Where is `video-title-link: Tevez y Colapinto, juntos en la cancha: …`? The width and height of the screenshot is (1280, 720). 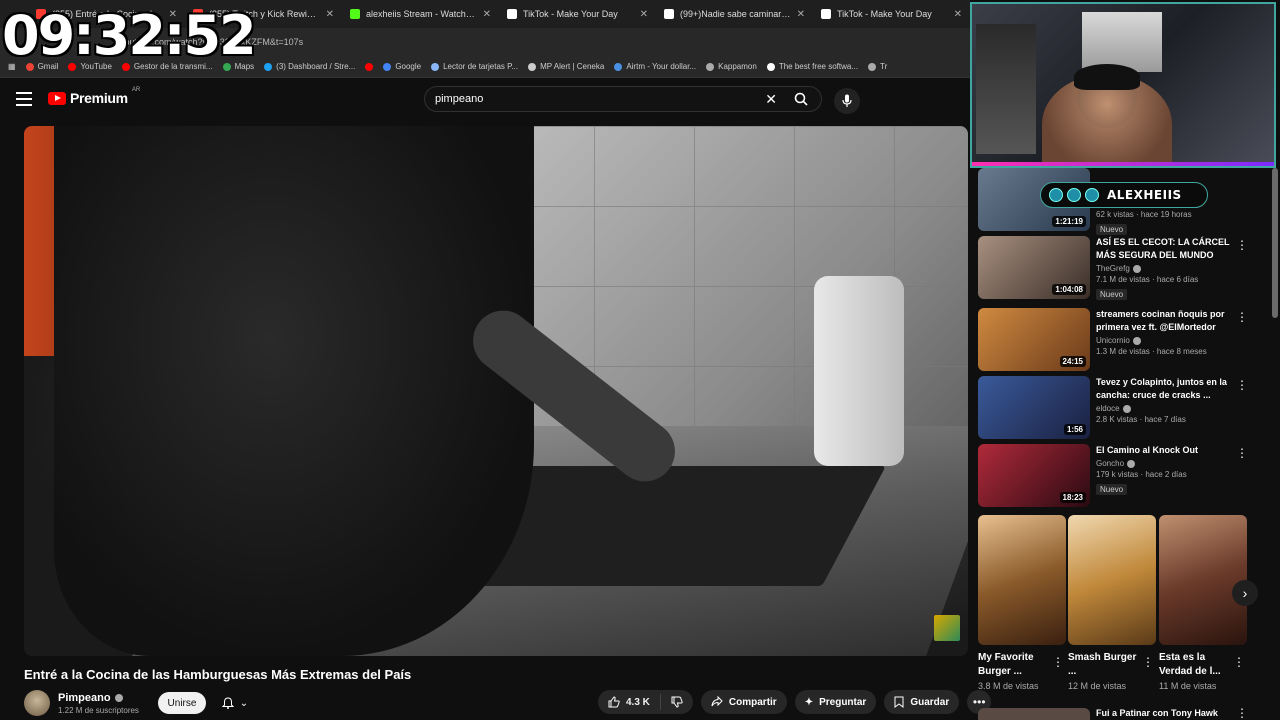
video-title-link: Tevez y Colapinto, juntos en la cancha: … is located at coordinates (1166, 389).